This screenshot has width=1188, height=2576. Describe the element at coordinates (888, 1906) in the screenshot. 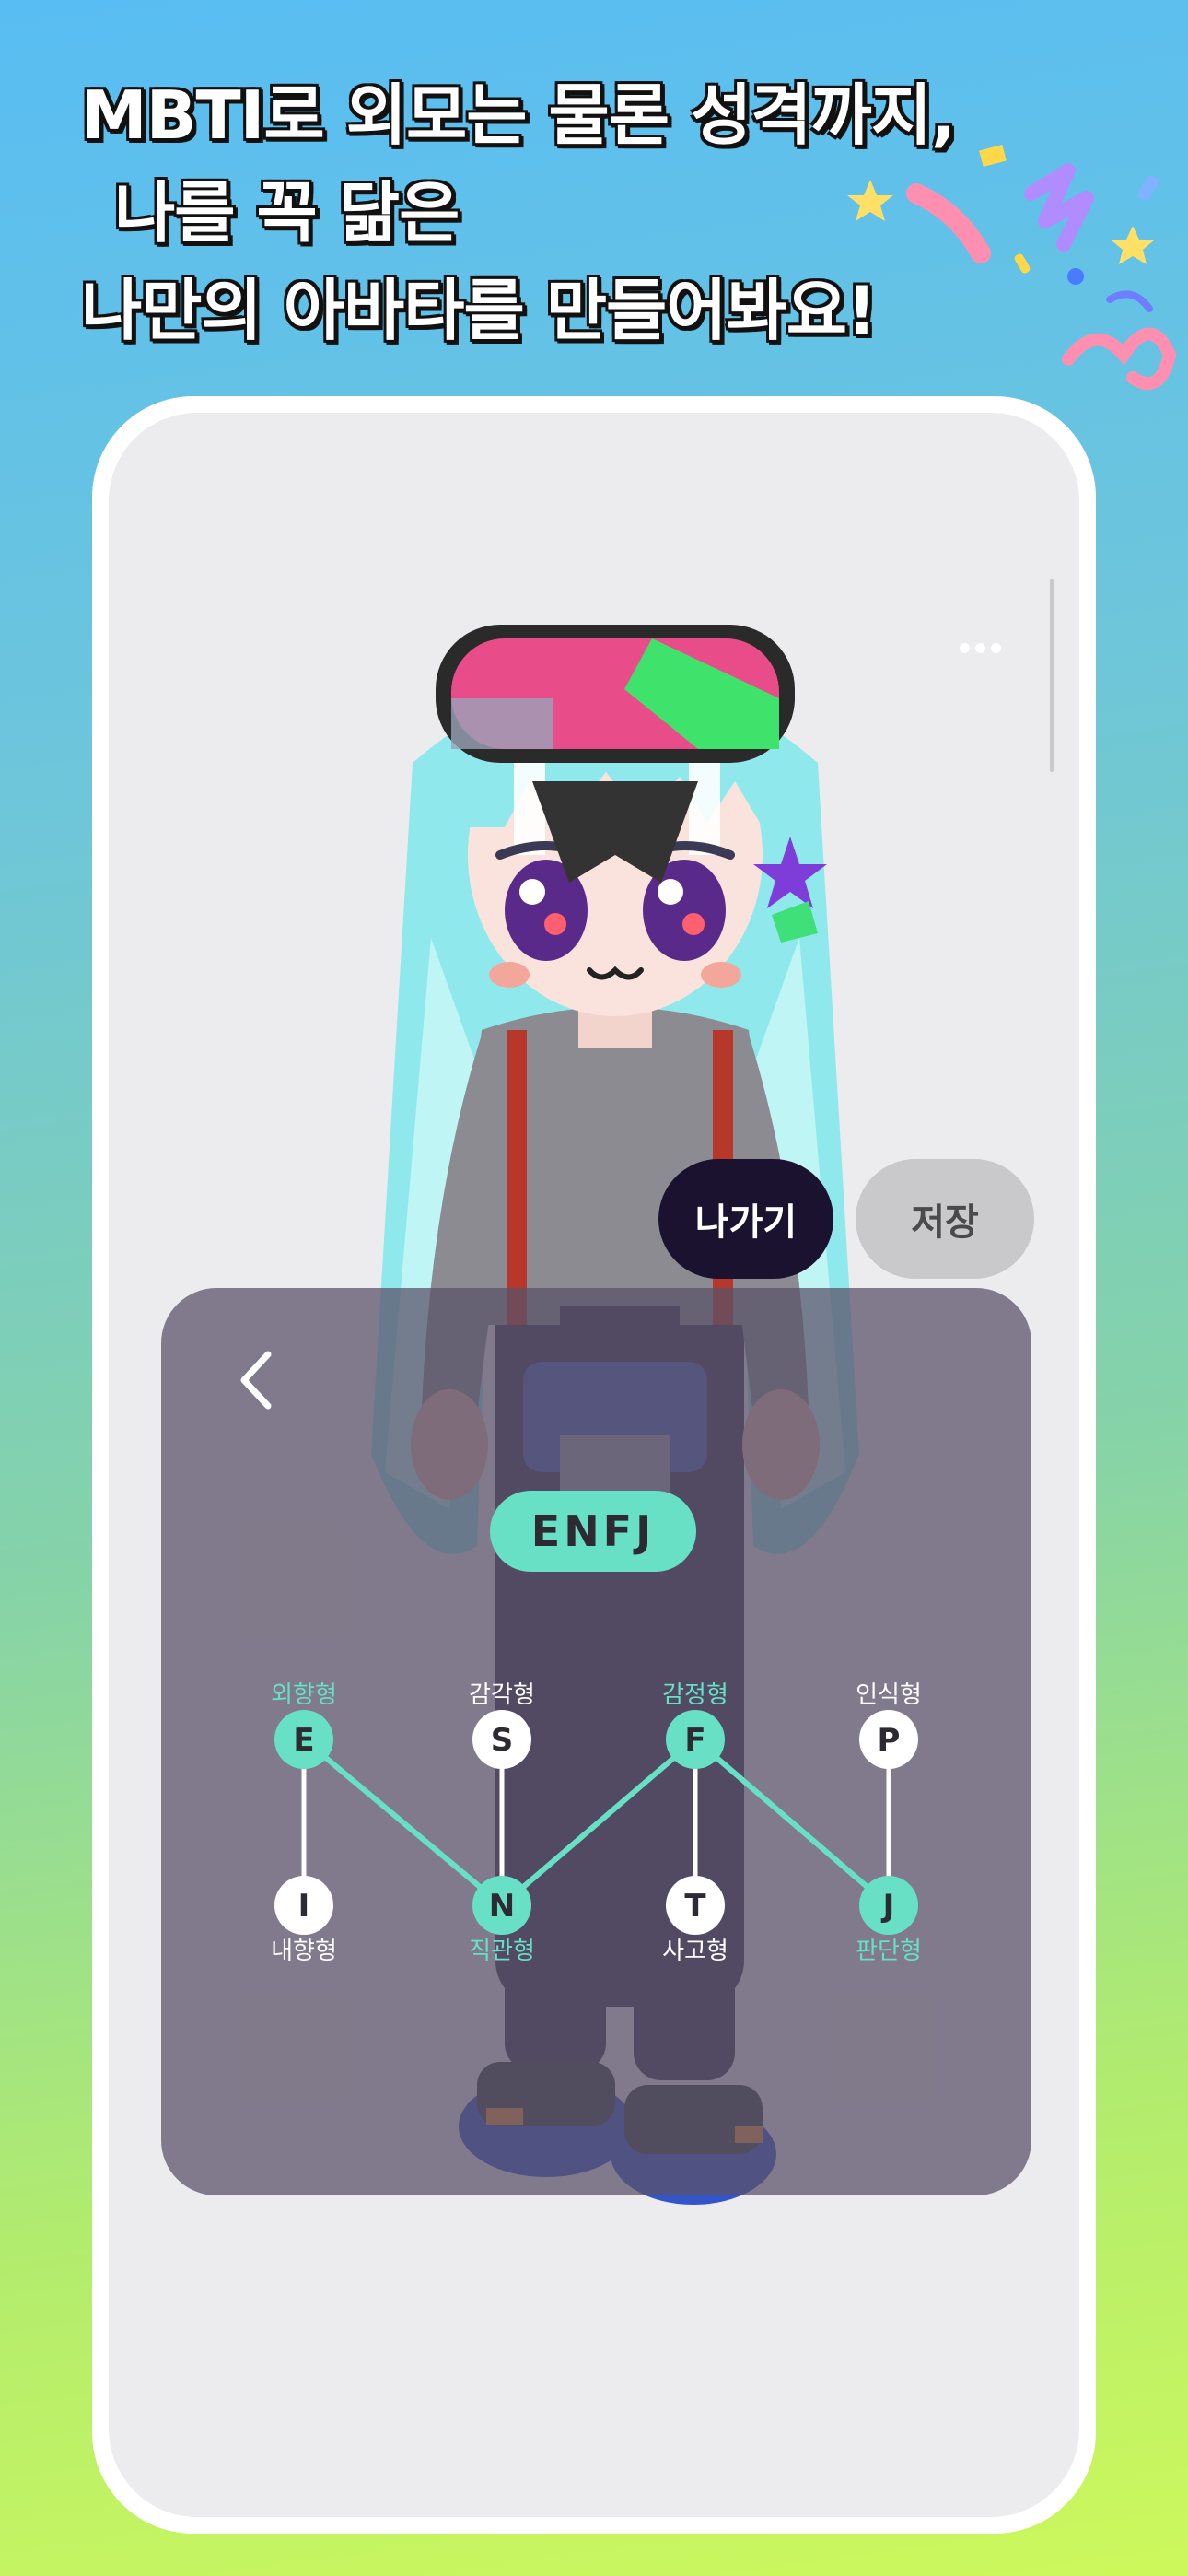

I see `mbti-letter-j: J` at that location.